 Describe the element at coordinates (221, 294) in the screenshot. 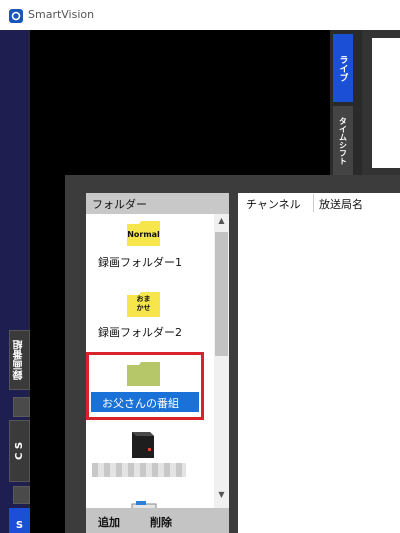

I see `scrollbar-thumb` at that location.